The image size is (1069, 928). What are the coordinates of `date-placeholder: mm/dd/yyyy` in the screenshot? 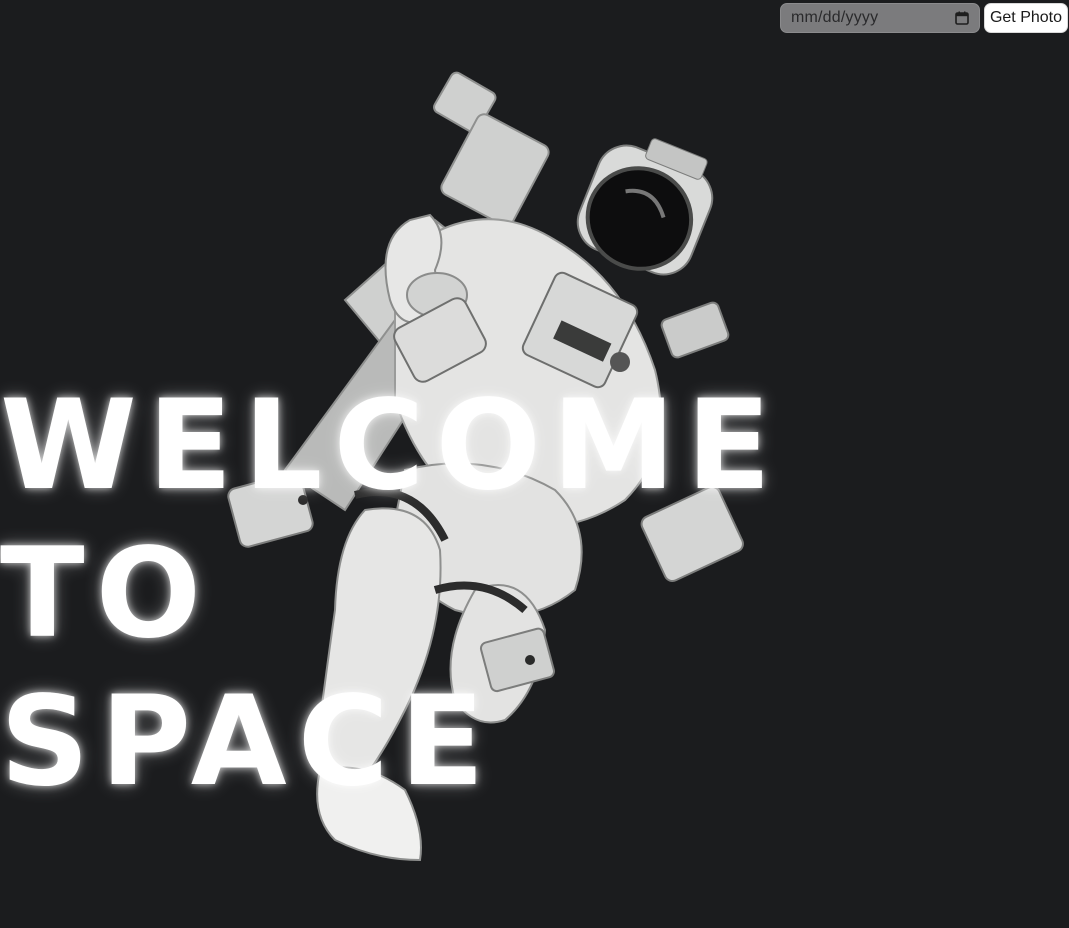 It's located at (834, 17).